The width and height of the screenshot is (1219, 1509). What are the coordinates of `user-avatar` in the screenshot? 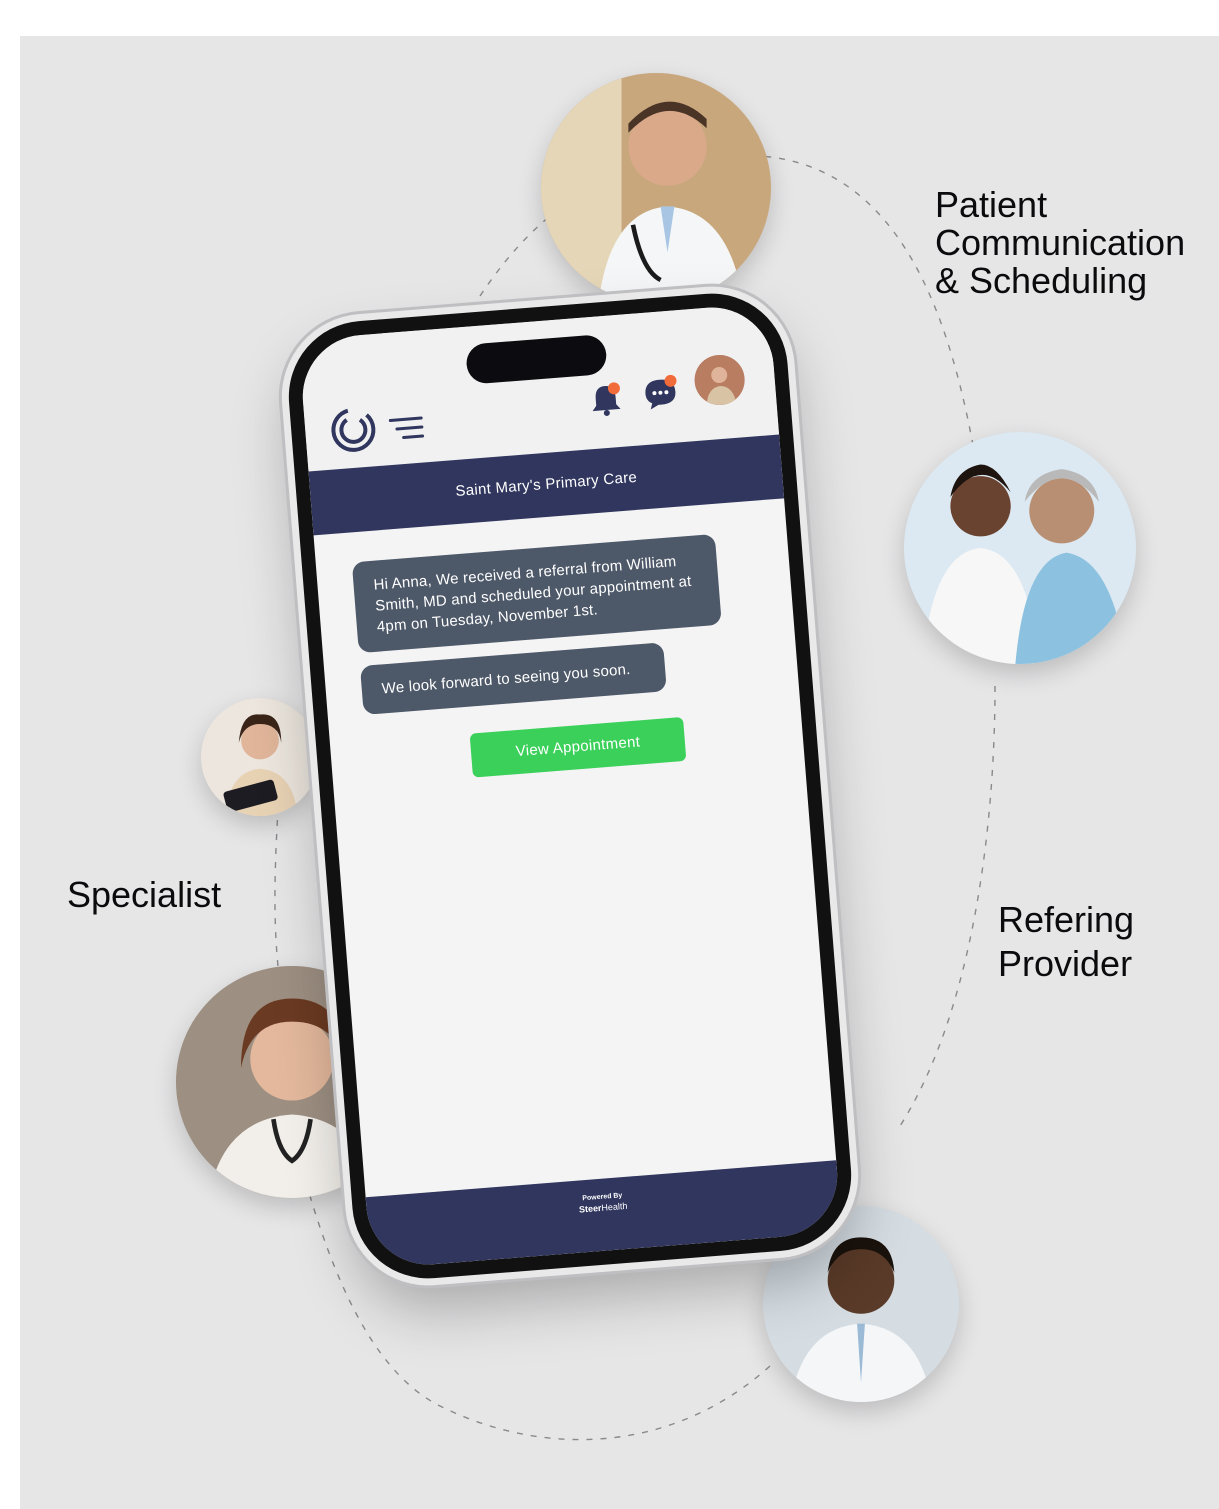 It's located at (719, 380).